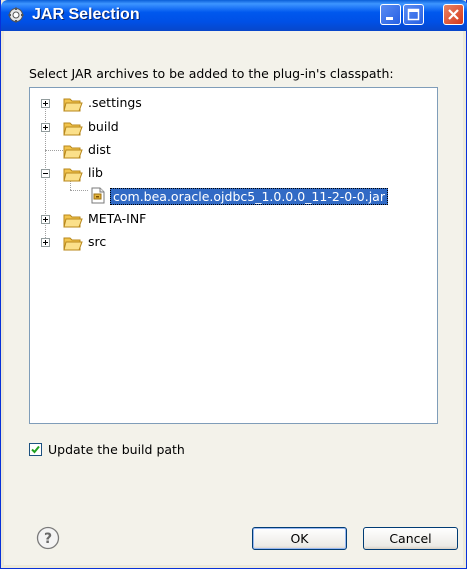 The image size is (467, 569). I want to click on tree-item-label: lib, so click(95, 172).